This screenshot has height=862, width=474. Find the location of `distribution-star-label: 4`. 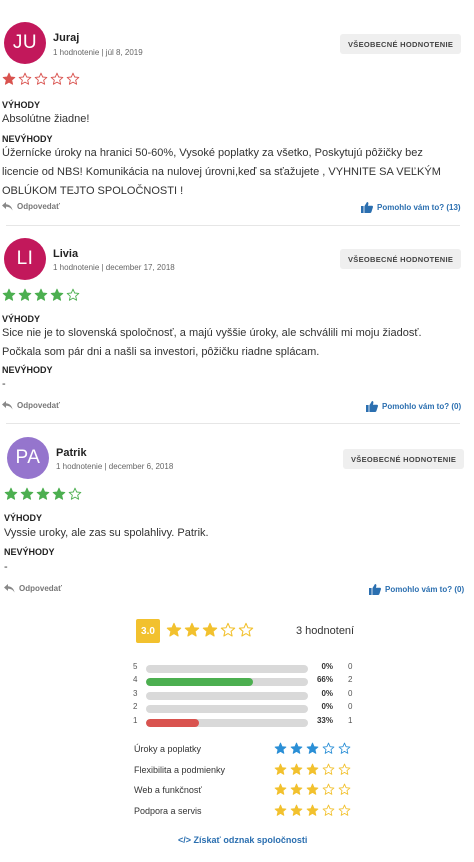

distribution-star-label: 4 is located at coordinates (135, 680).